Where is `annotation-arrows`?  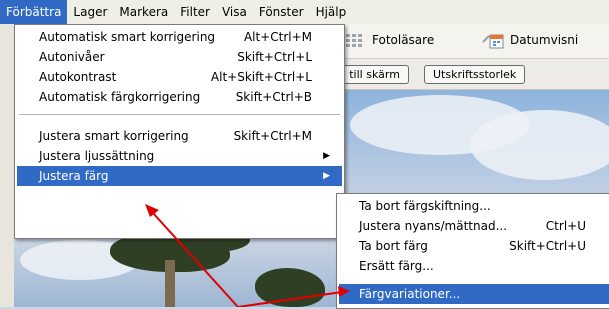
annotation-arrows is located at coordinates (247, 255).